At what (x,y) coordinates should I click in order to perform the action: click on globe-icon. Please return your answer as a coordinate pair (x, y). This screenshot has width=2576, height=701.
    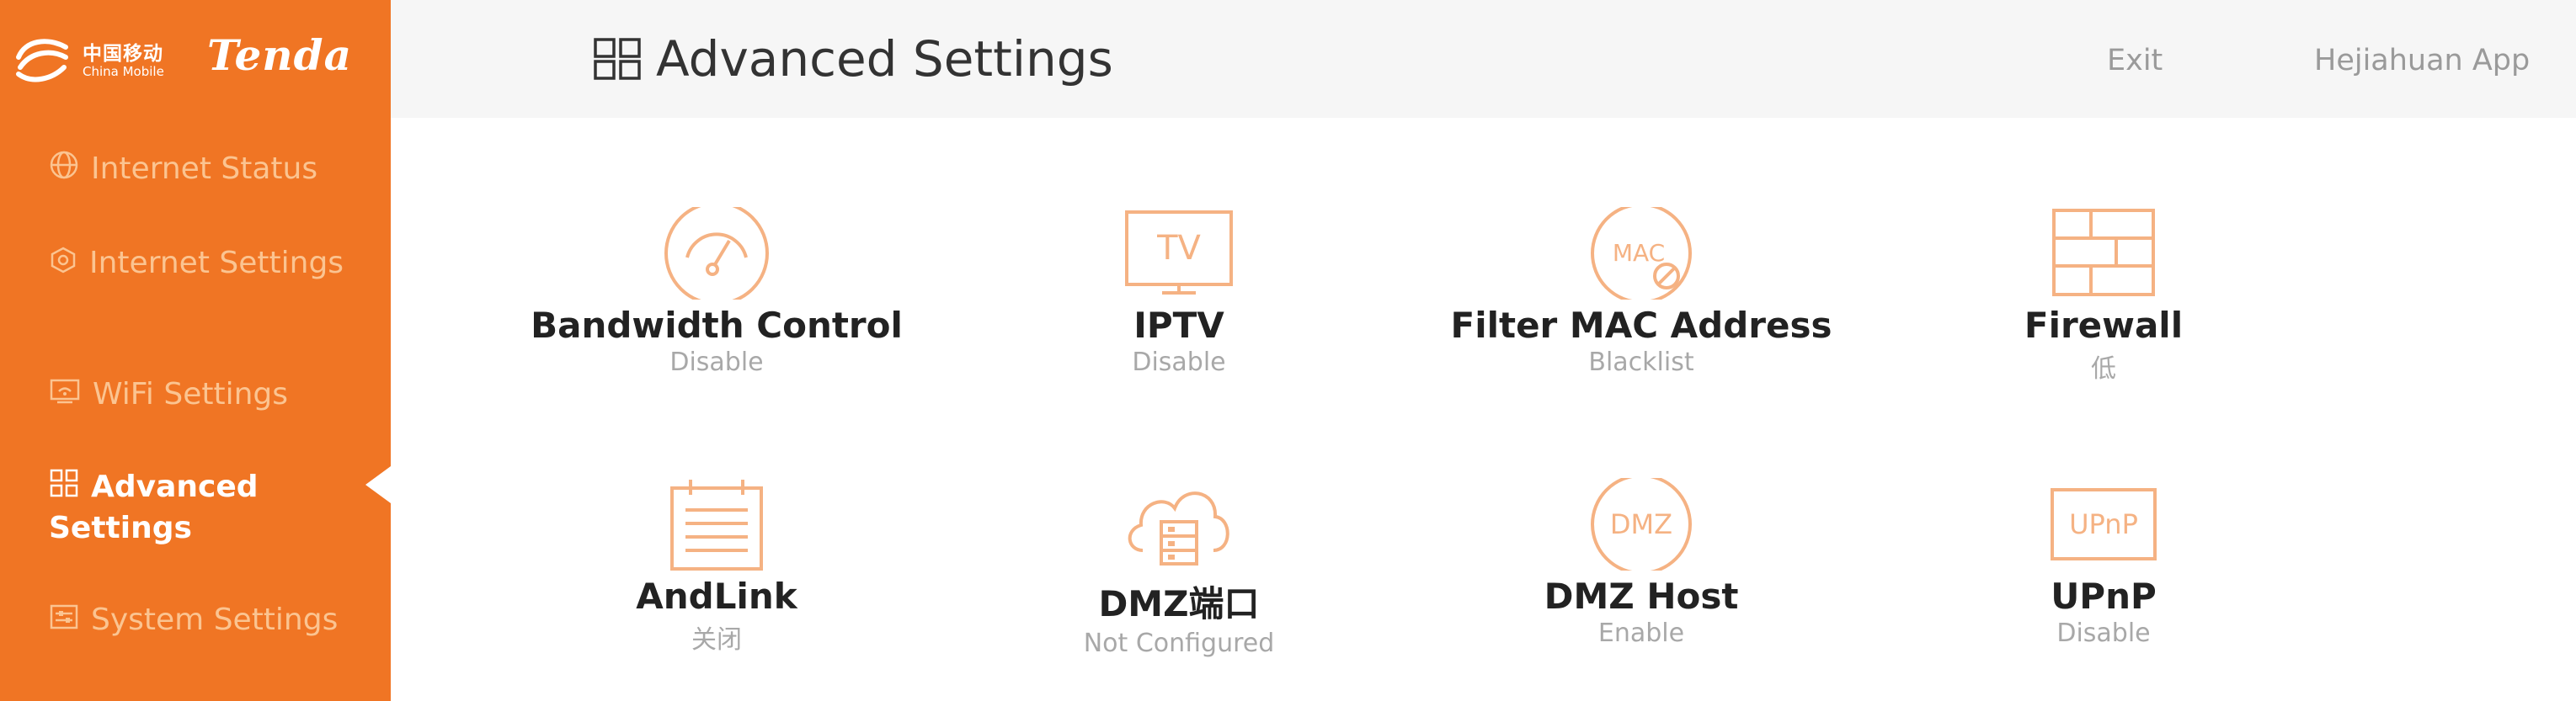
    Looking at the image, I should click on (64, 165).